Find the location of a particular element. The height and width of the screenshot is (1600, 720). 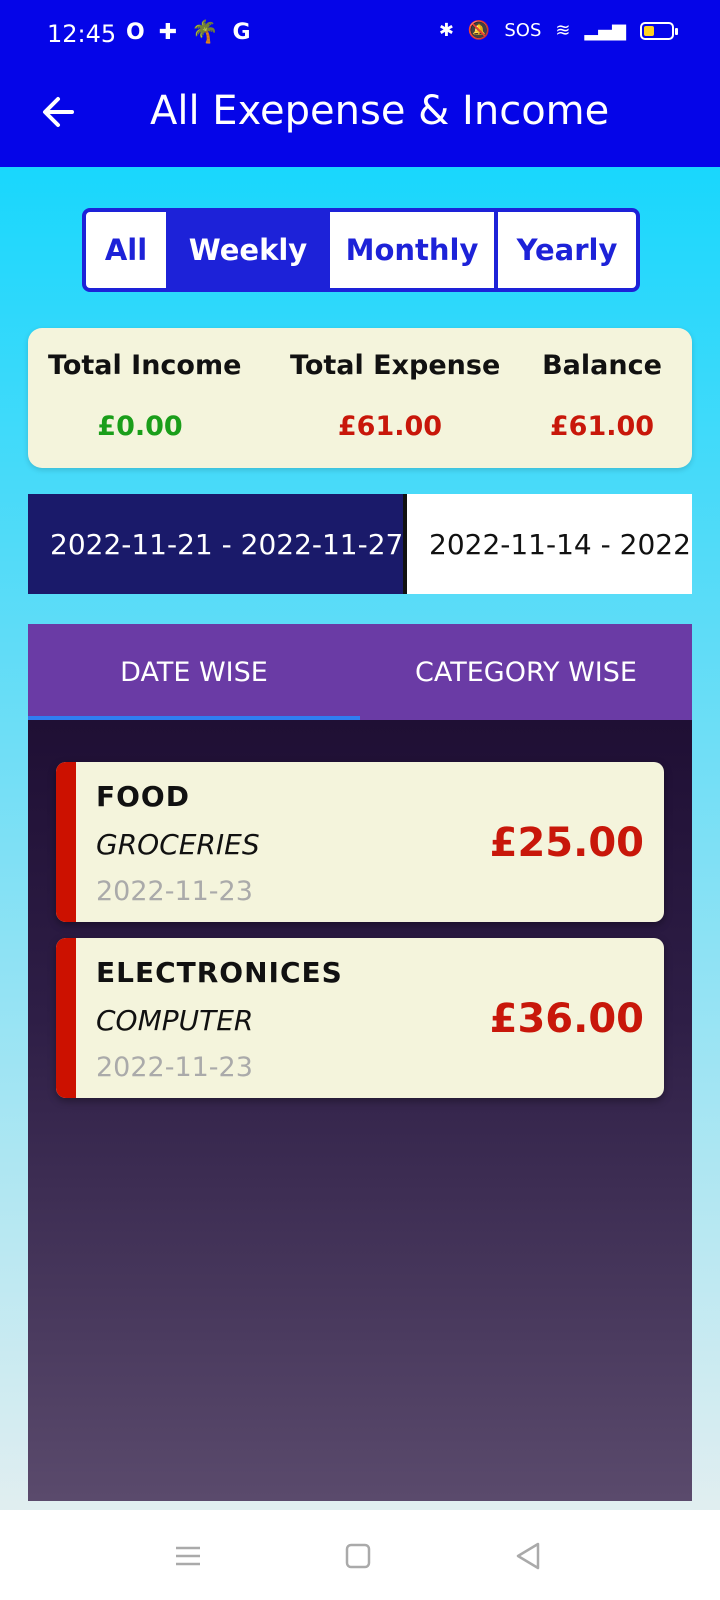

income-summary: Total Income £0.00 is located at coordinates (145, 396).